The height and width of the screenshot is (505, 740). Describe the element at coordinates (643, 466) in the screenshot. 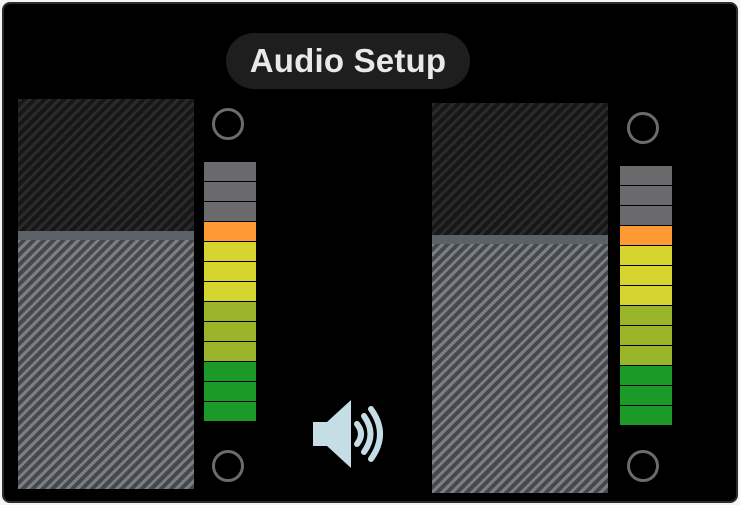

I see `right-bottom-knob` at that location.